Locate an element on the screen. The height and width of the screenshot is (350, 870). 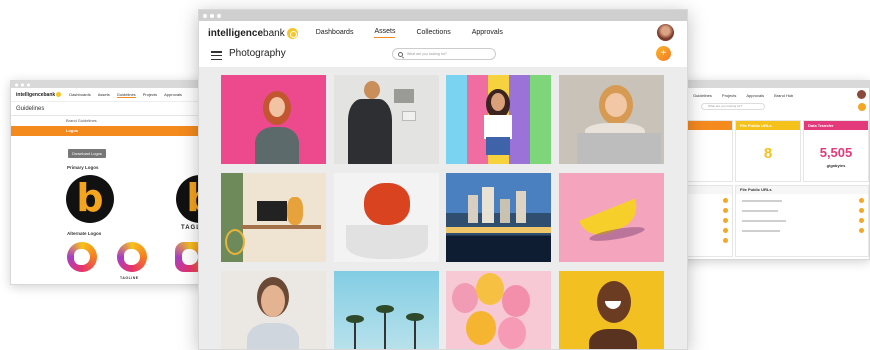
card-value: 5,505 is located at coordinates (836, 152).